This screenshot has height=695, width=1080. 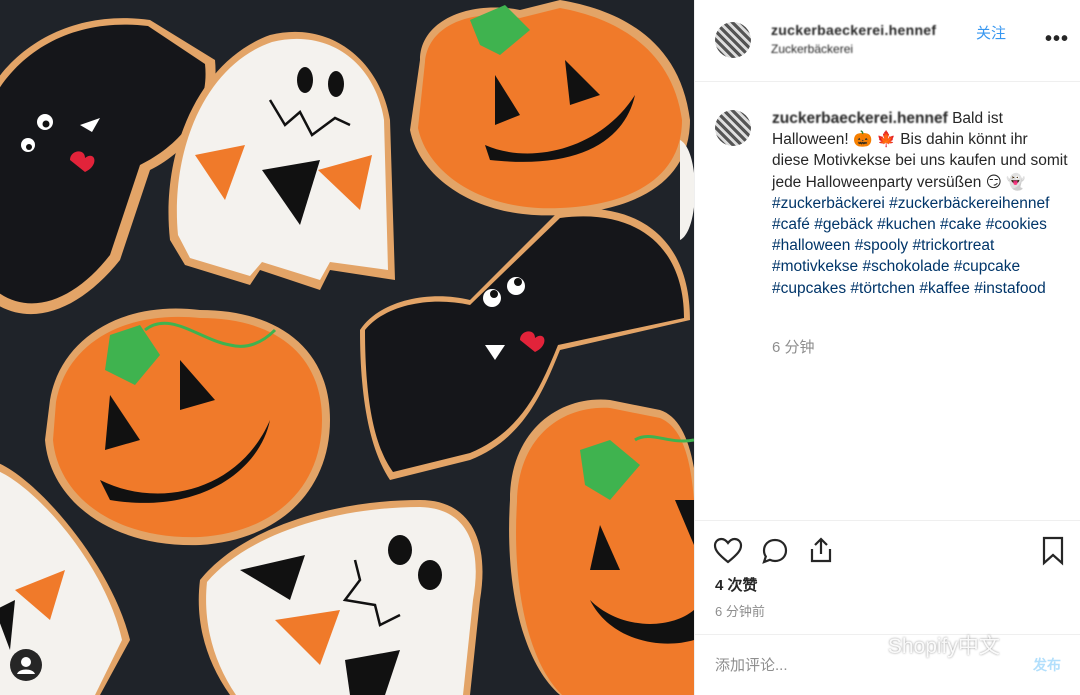 I want to click on watermark: Shopify中文, so click(x=924, y=645).